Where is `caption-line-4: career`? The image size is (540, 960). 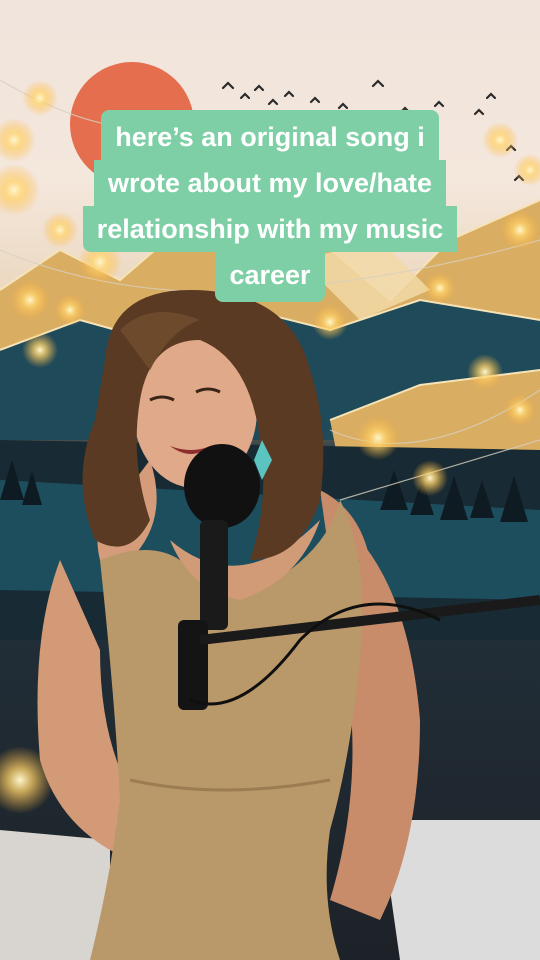 caption-line-4: career is located at coordinates (270, 277).